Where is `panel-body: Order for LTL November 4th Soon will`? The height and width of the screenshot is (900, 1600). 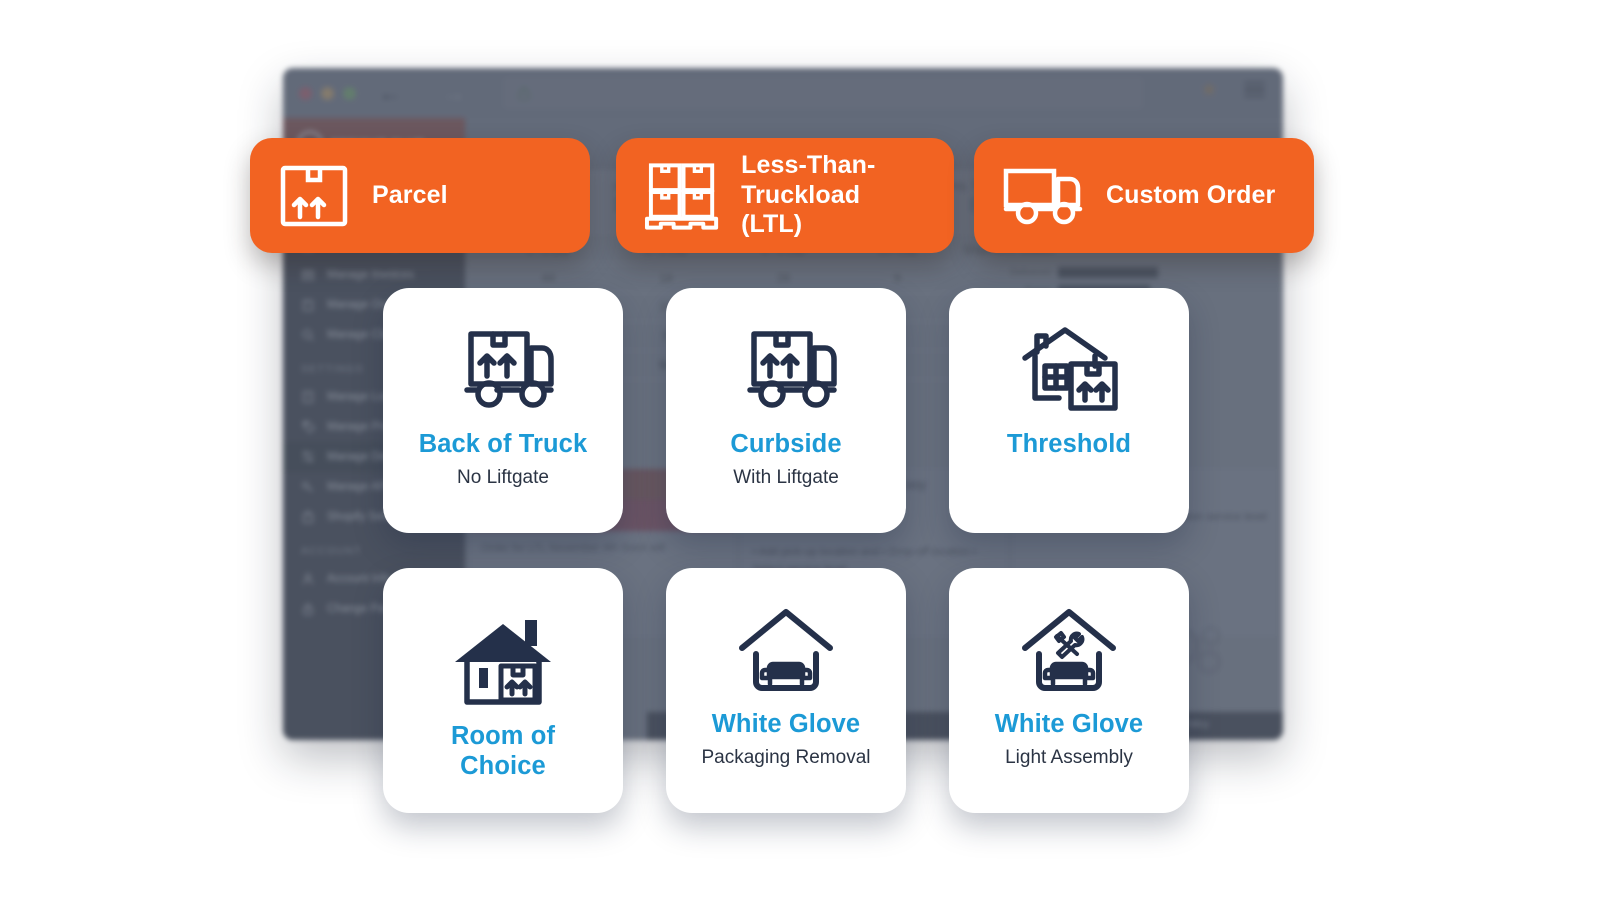 panel-body: Order for LTL November 4th Soon will is located at coordinates (573, 548).